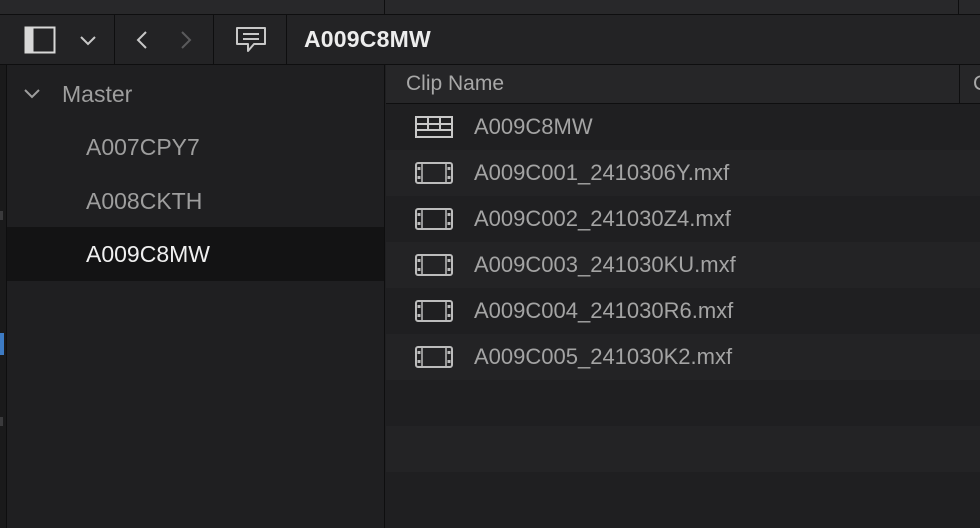 Image resolution: width=980 pixels, height=528 pixels. What do you see at coordinates (2, 344) in the screenshot?
I see `edge-highlight` at bounding box center [2, 344].